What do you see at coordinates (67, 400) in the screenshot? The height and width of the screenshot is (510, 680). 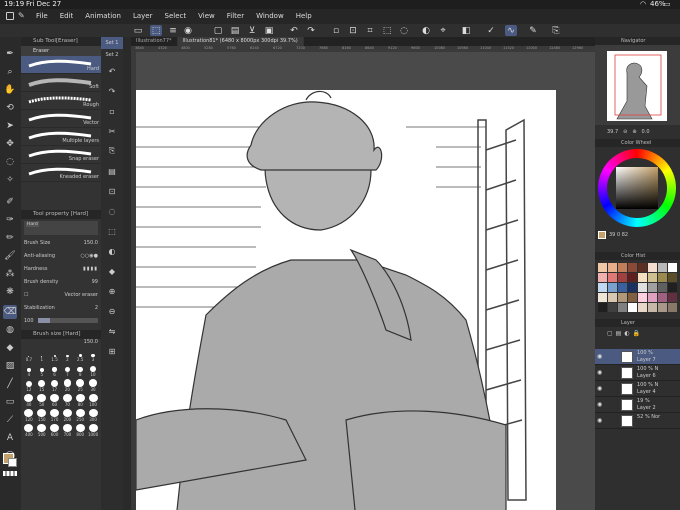 I see `brush-size-preset: 70` at bounding box center [67, 400].